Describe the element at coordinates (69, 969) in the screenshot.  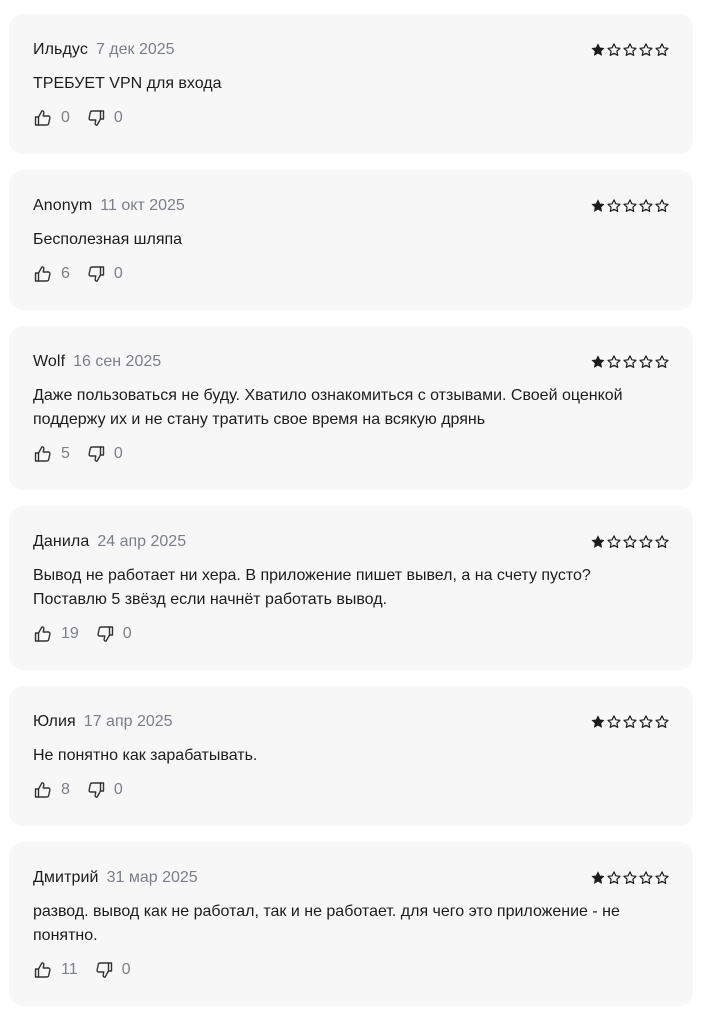
I see `like-count: 11` at that location.